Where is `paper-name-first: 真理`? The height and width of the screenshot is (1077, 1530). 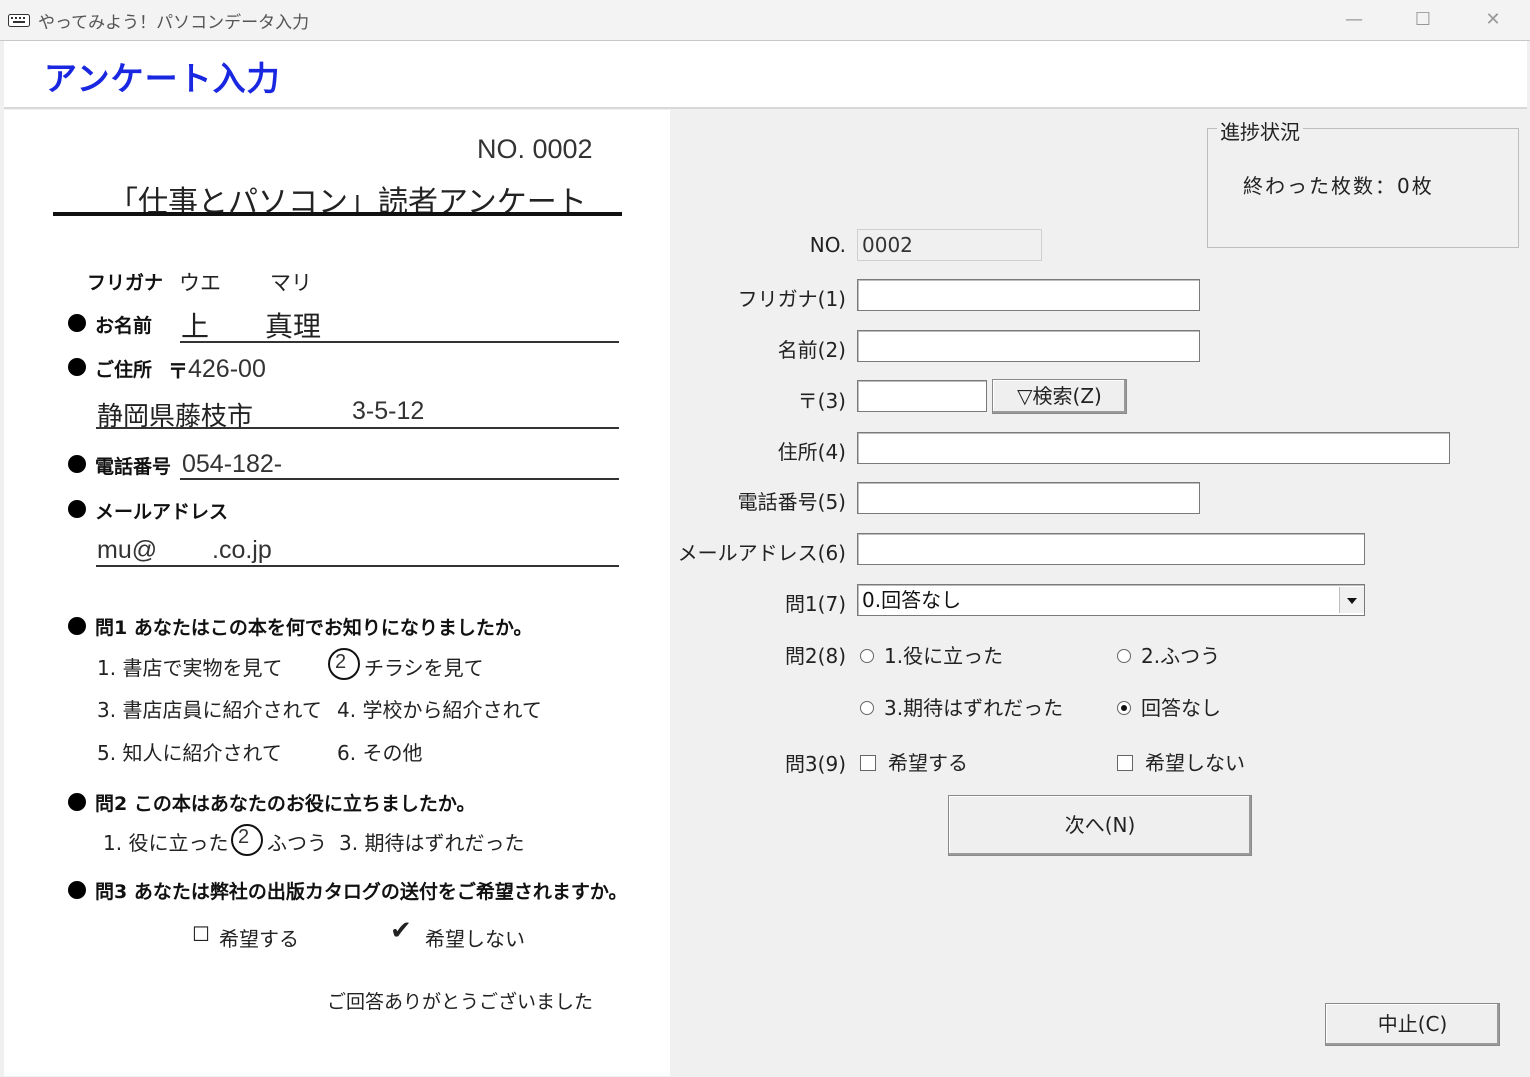
paper-name-first: 真理 is located at coordinates (293, 326).